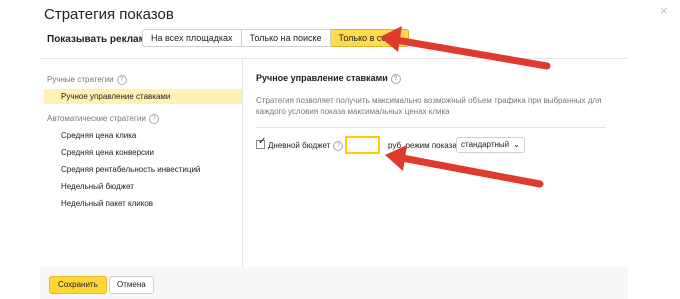 The image size is (680, 299). What do you see at coordinates (465, 48) in the screenshot?
I see `arrow-to-networks-option` at bounding box center [465, 48].